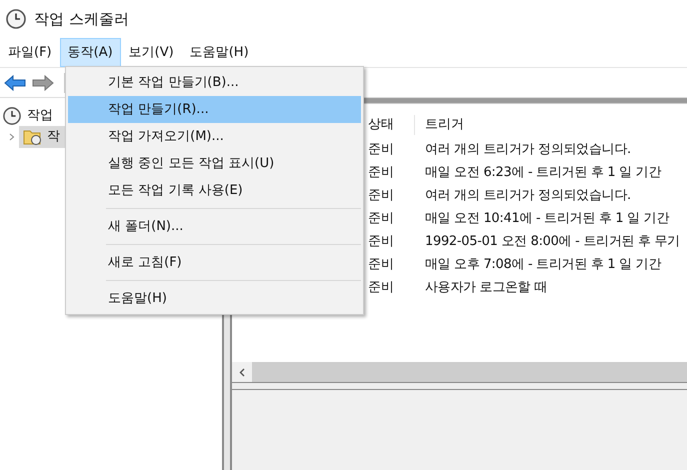  What do you see at coordinates (547, 219) in the screenshot?
I see `table-cell-text: 매일 오전 10:41에 - 트리거된 후 1 일 기간` at bounding box center [547, 219].